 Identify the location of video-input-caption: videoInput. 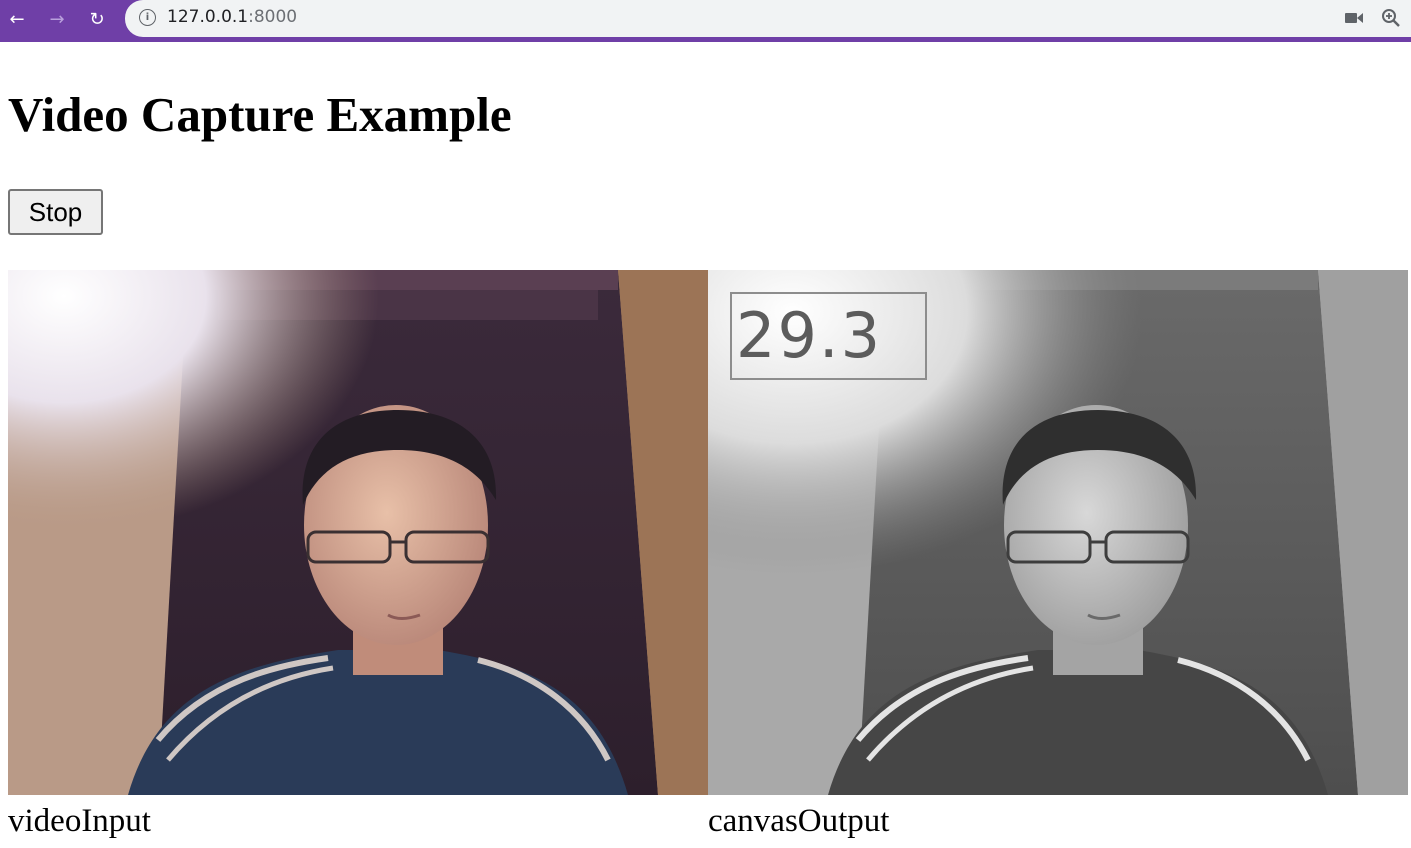
(79, 821).